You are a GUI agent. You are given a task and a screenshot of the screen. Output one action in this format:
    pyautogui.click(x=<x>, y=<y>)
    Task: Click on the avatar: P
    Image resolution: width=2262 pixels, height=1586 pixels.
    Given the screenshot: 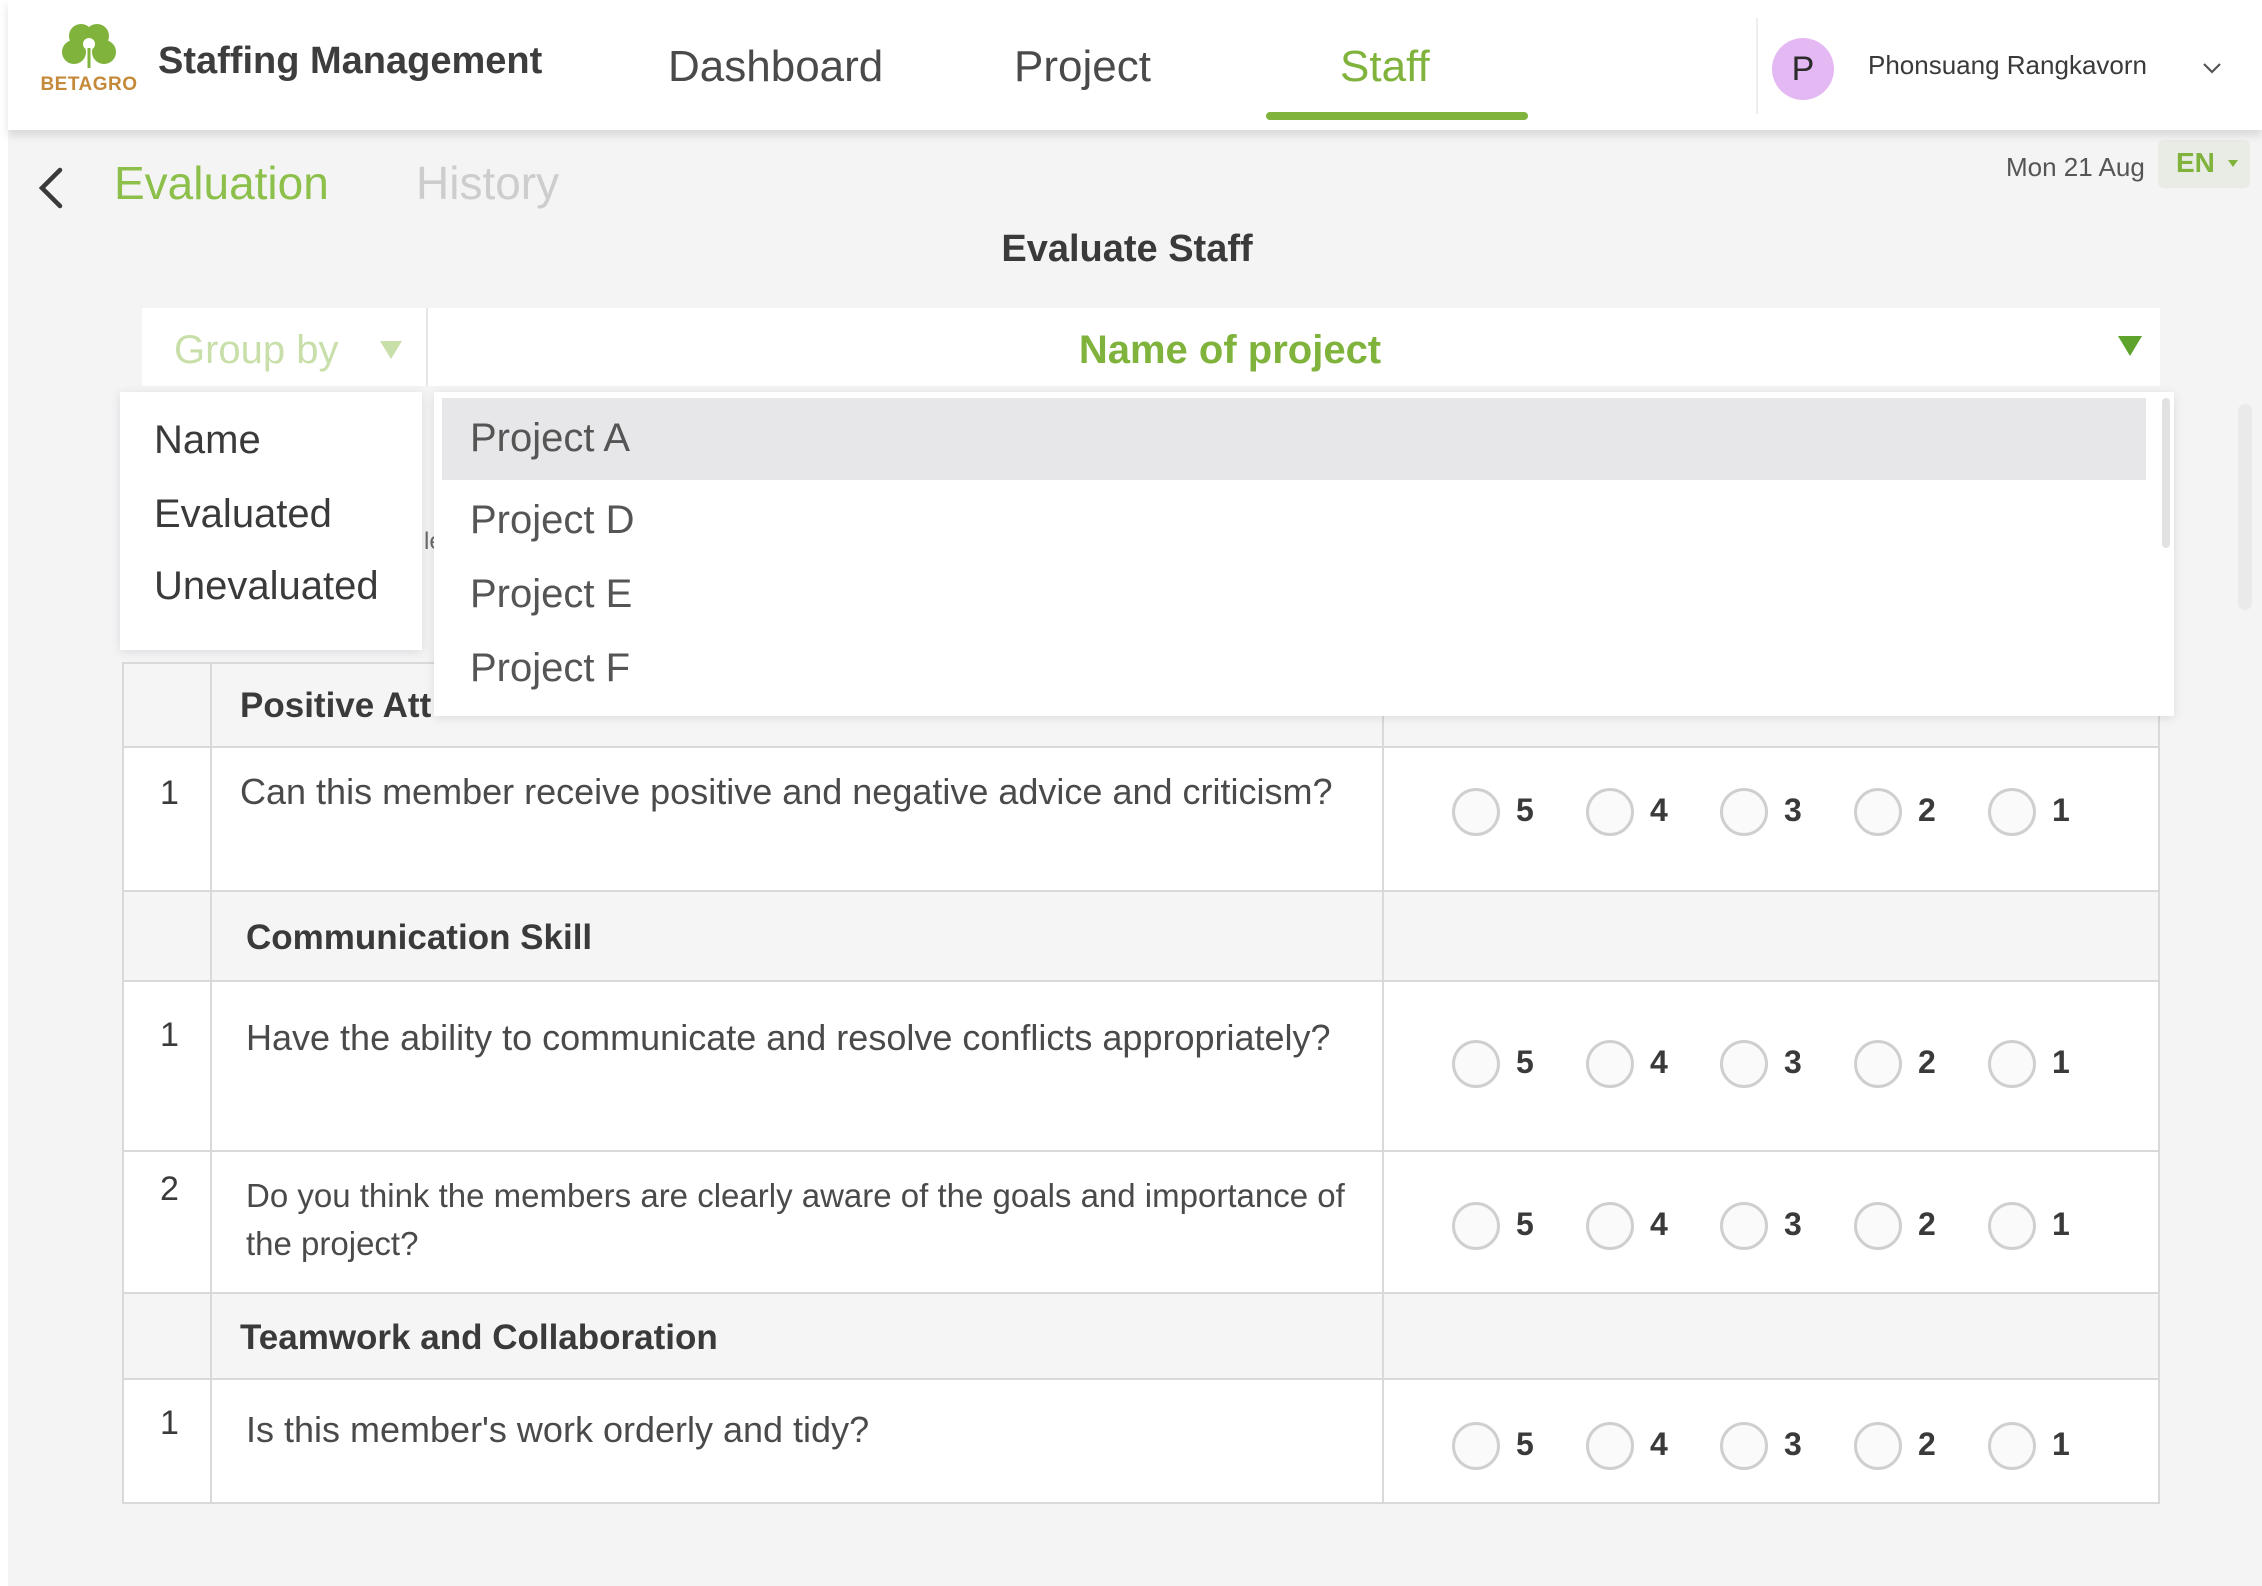 What is the action you would take?
    pyautogui.click(x=1803, y=69)
    